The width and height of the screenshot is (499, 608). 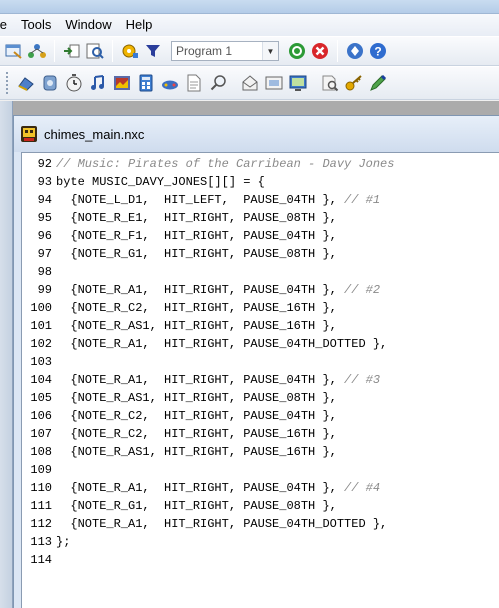 What do you see at coordinates (44, 218) in the screenshot?
I see `line-number: 95` at bounding box center [44, 218].